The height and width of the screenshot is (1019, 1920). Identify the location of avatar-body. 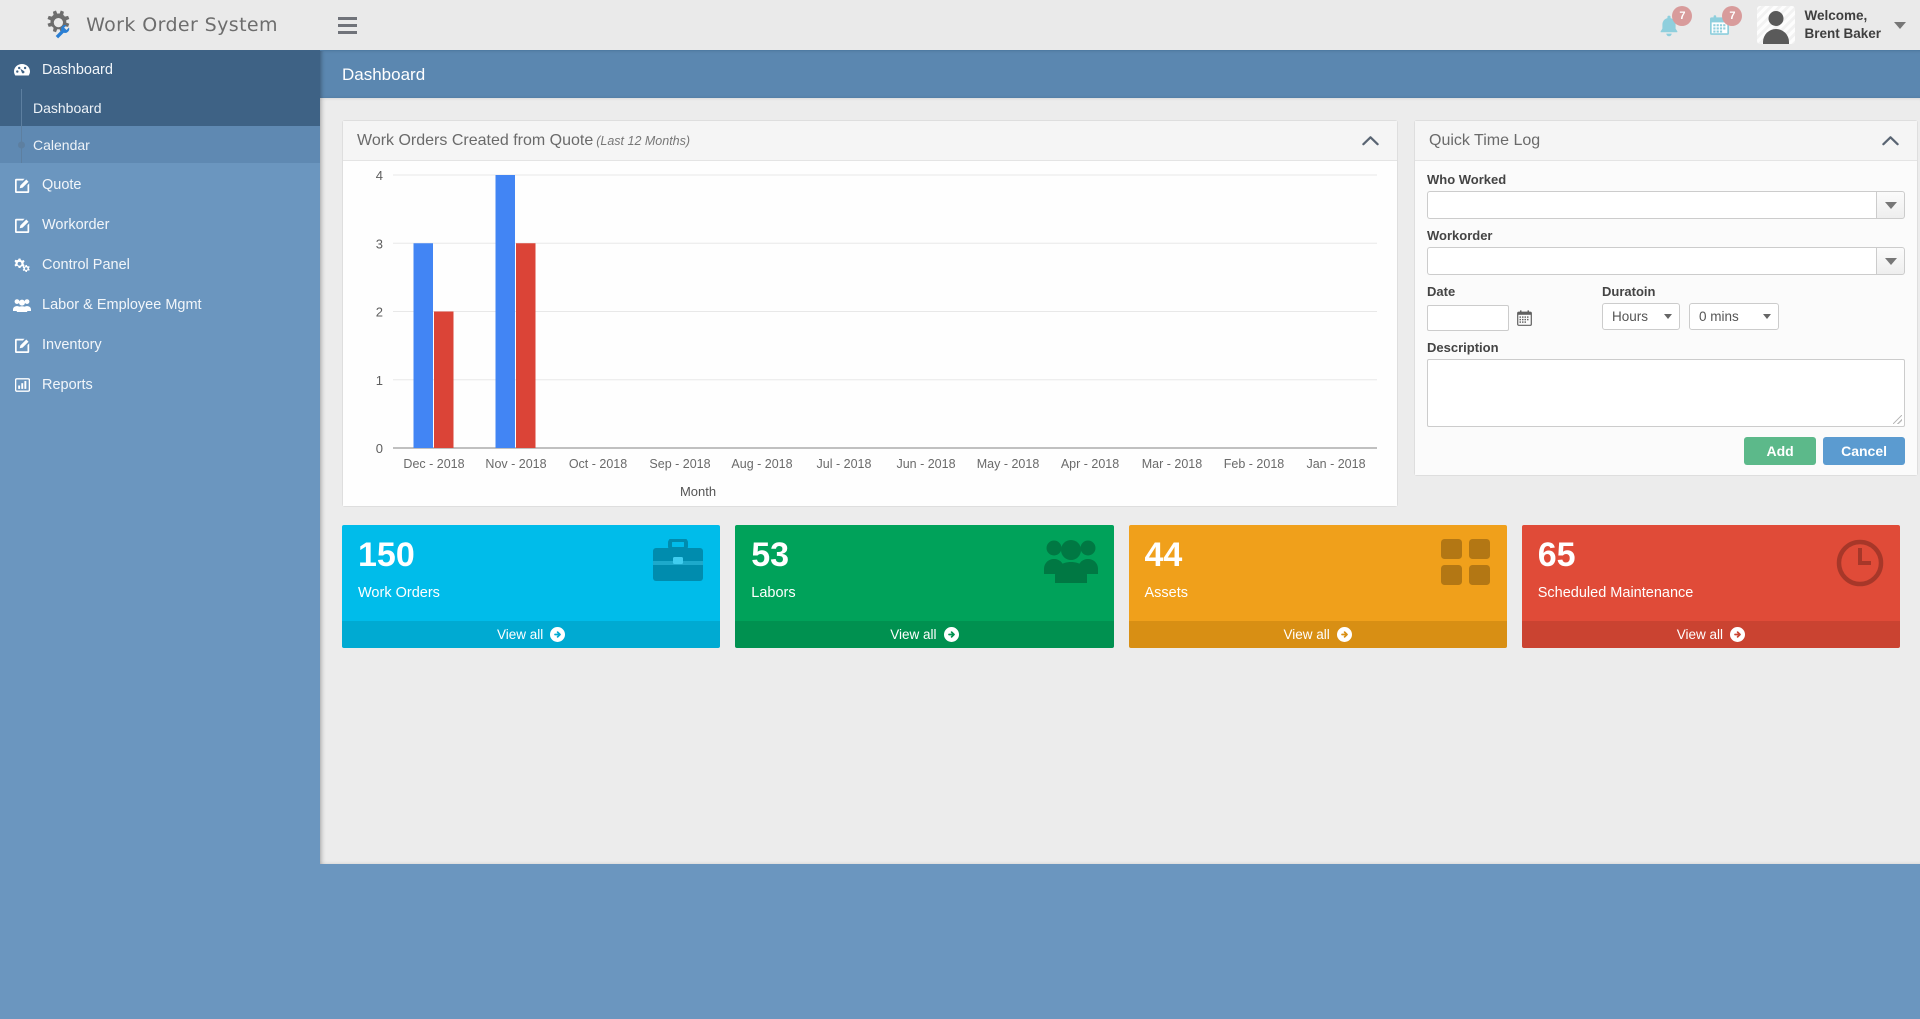
(1776, 36).